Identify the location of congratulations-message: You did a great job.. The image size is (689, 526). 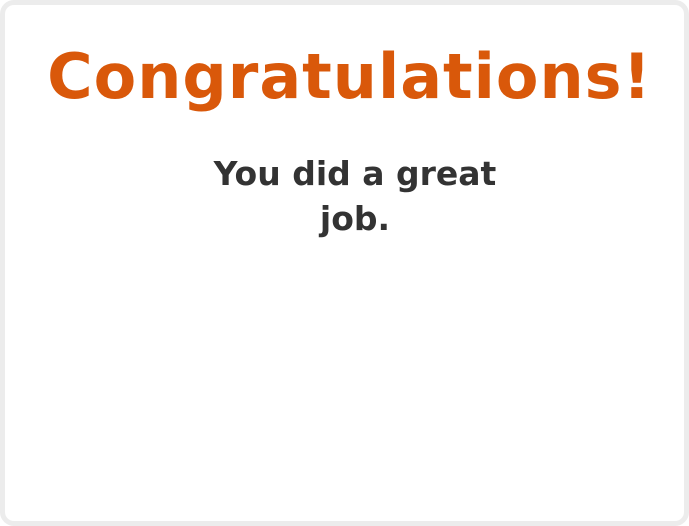
(355, 196).